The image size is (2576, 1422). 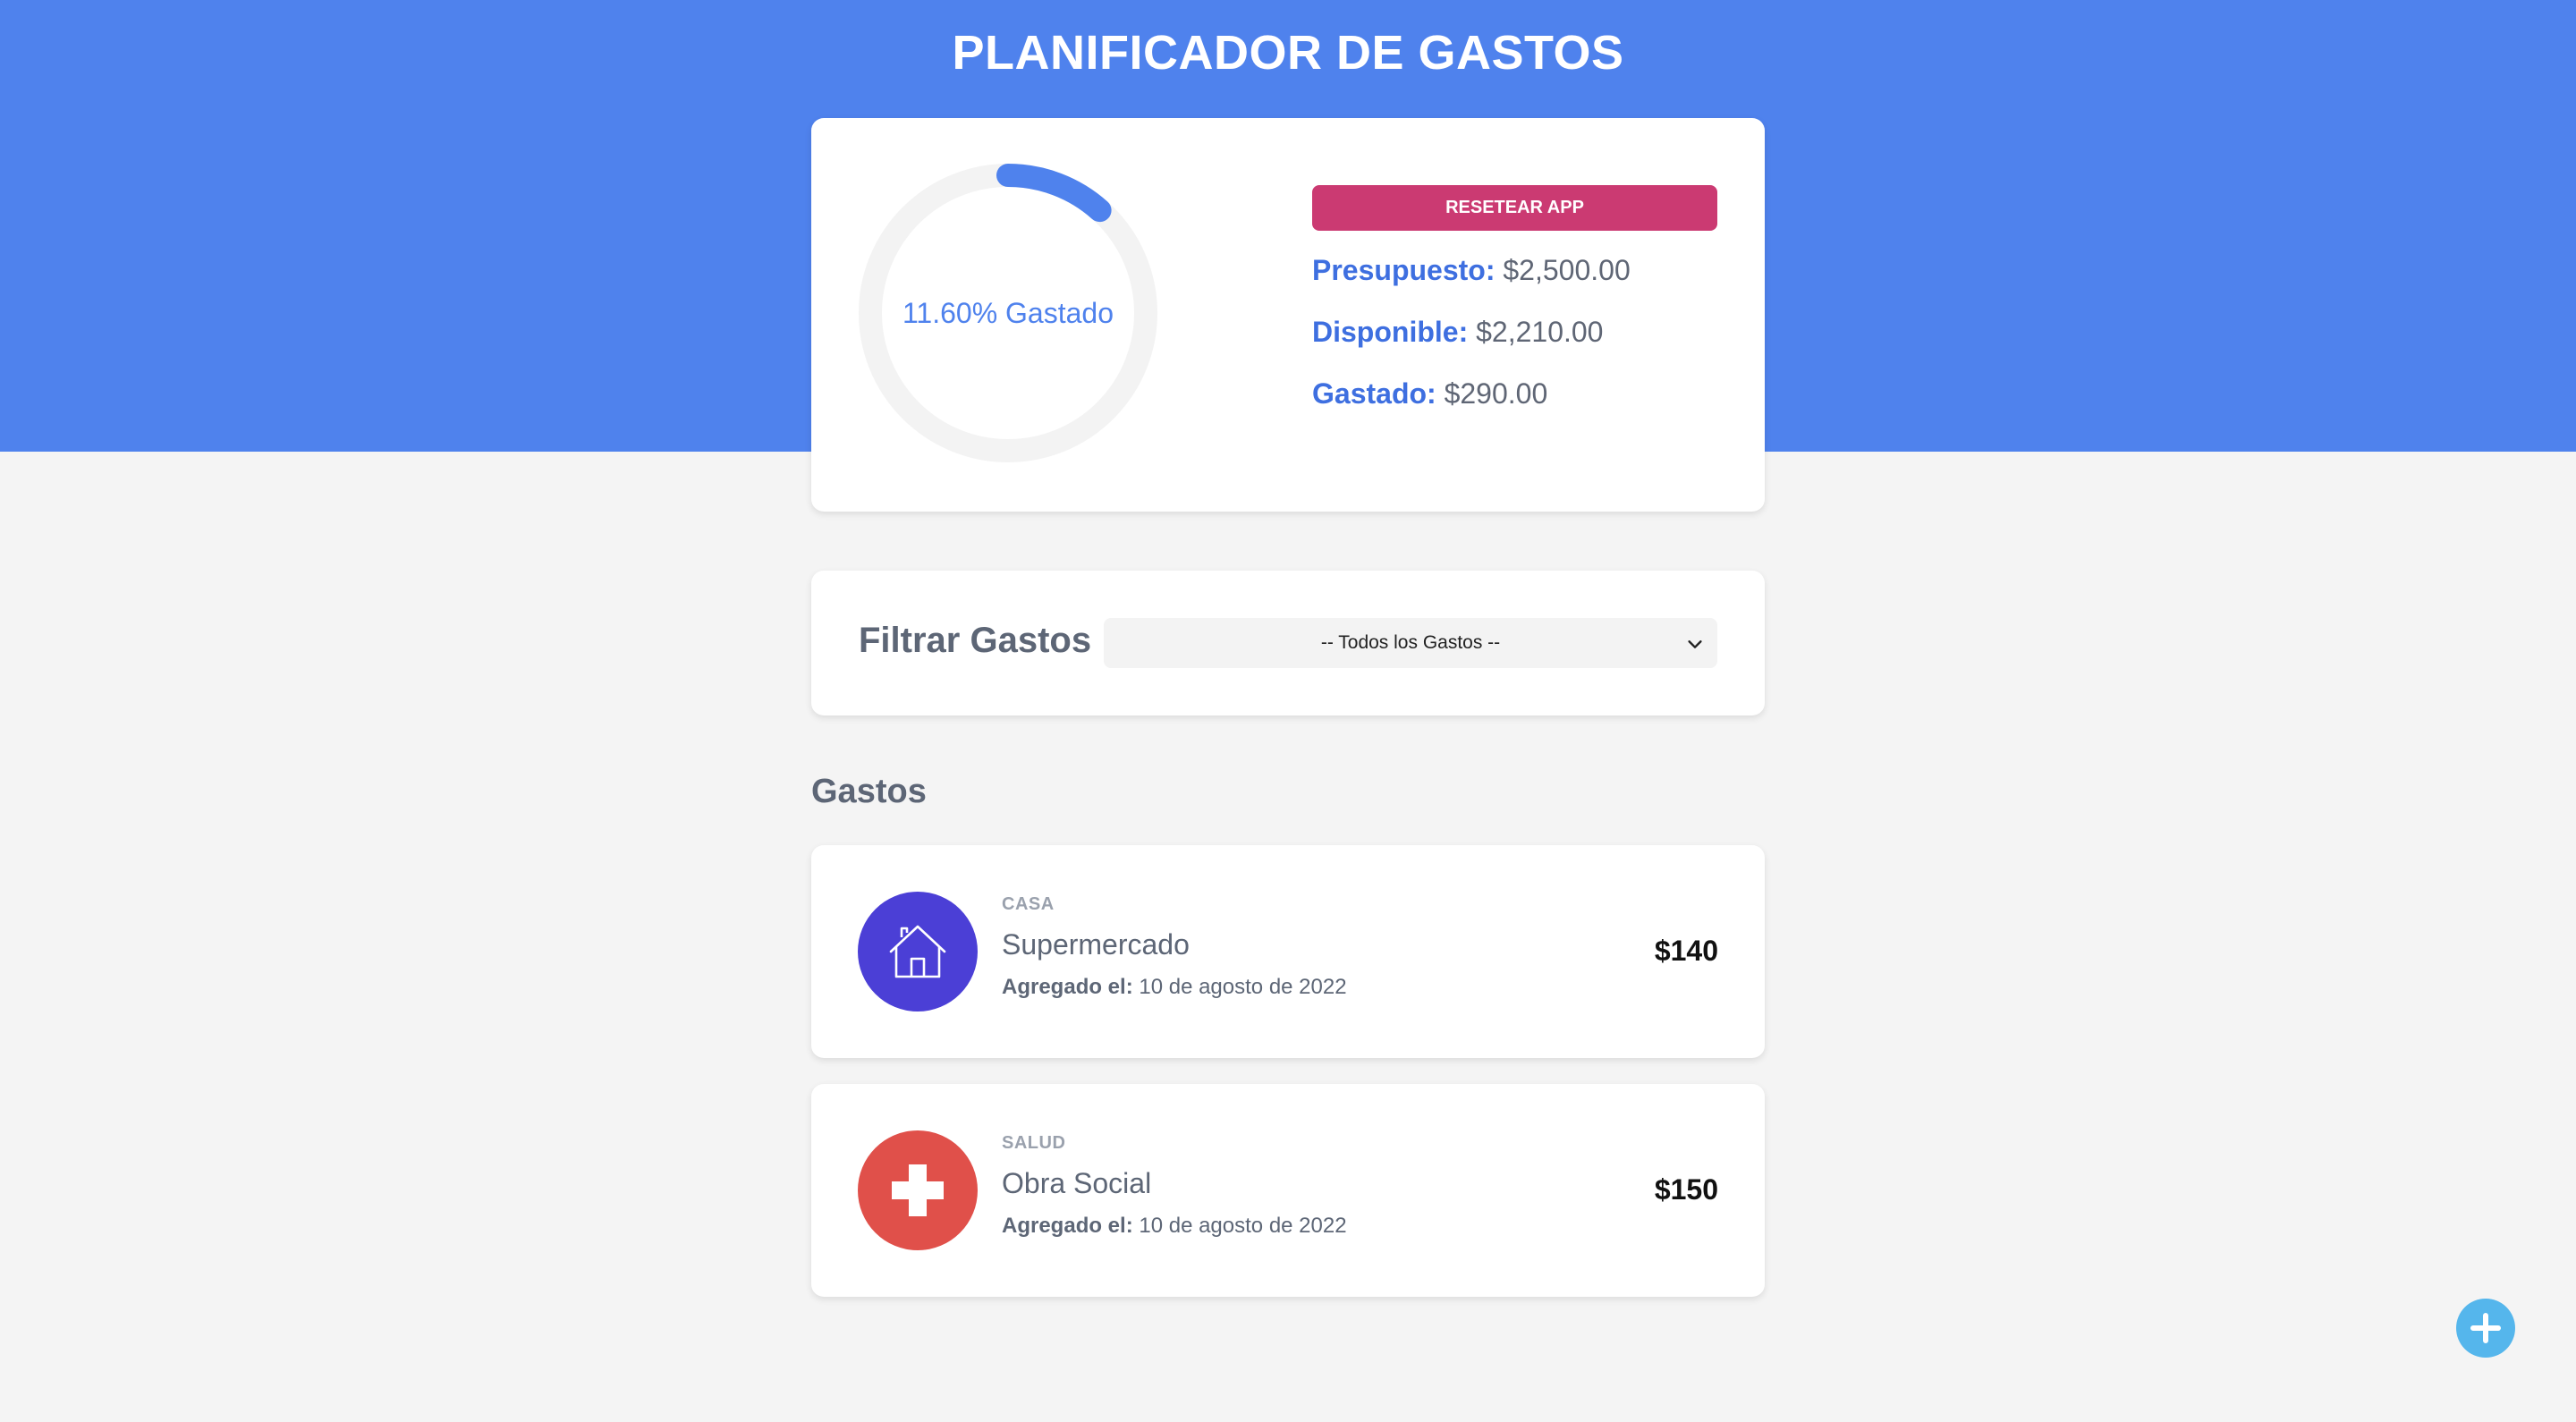 I want to click on expense-amount: $140, so click(x=1686, y=951).